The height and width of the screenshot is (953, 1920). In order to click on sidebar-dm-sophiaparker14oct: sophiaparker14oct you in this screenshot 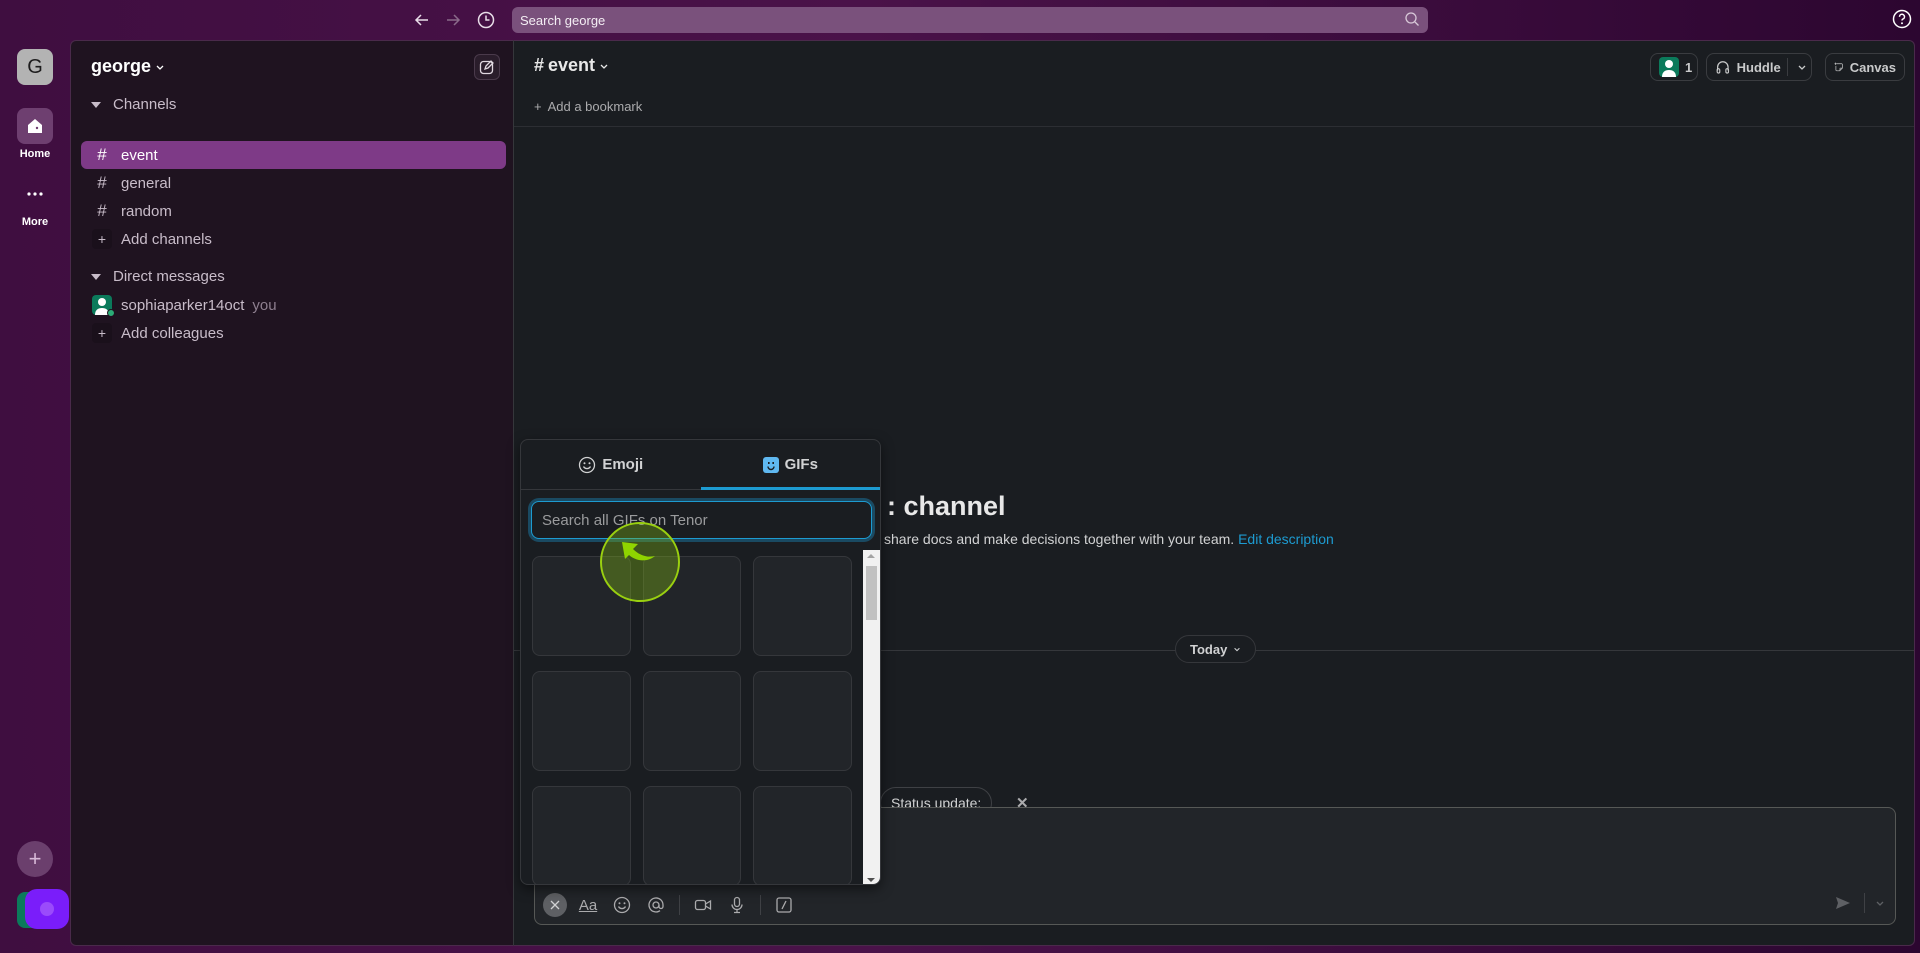, I will do `click(293, 305)`.